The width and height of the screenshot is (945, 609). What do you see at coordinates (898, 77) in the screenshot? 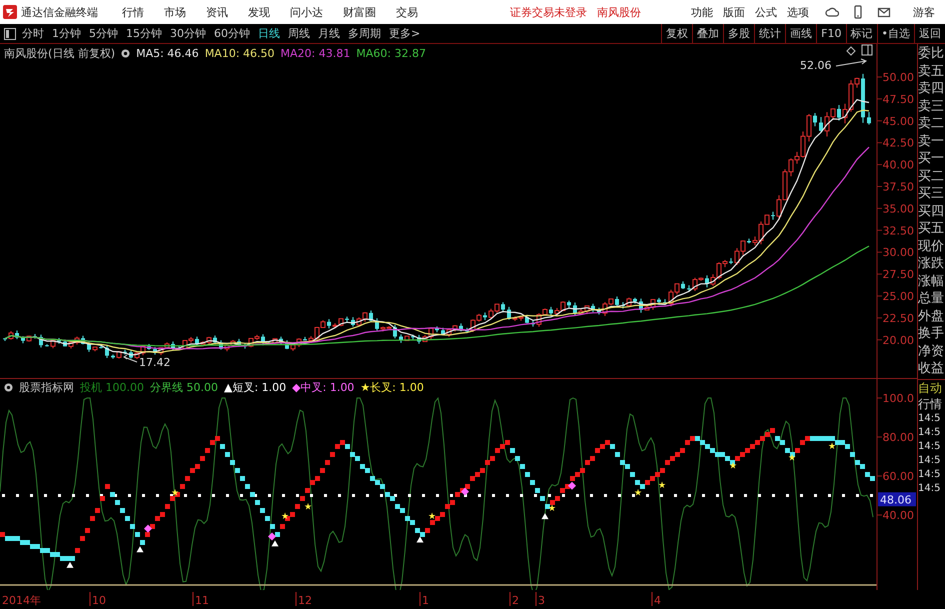
I see `price-axis-label: 50.00` at bounding box center [898, 77].